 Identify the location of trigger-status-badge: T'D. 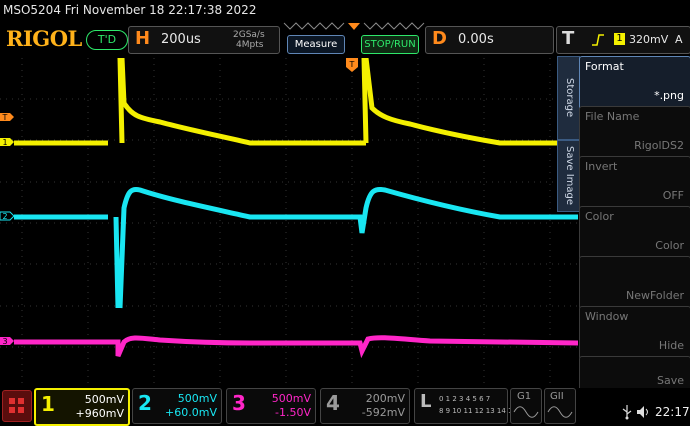
(107, 40).